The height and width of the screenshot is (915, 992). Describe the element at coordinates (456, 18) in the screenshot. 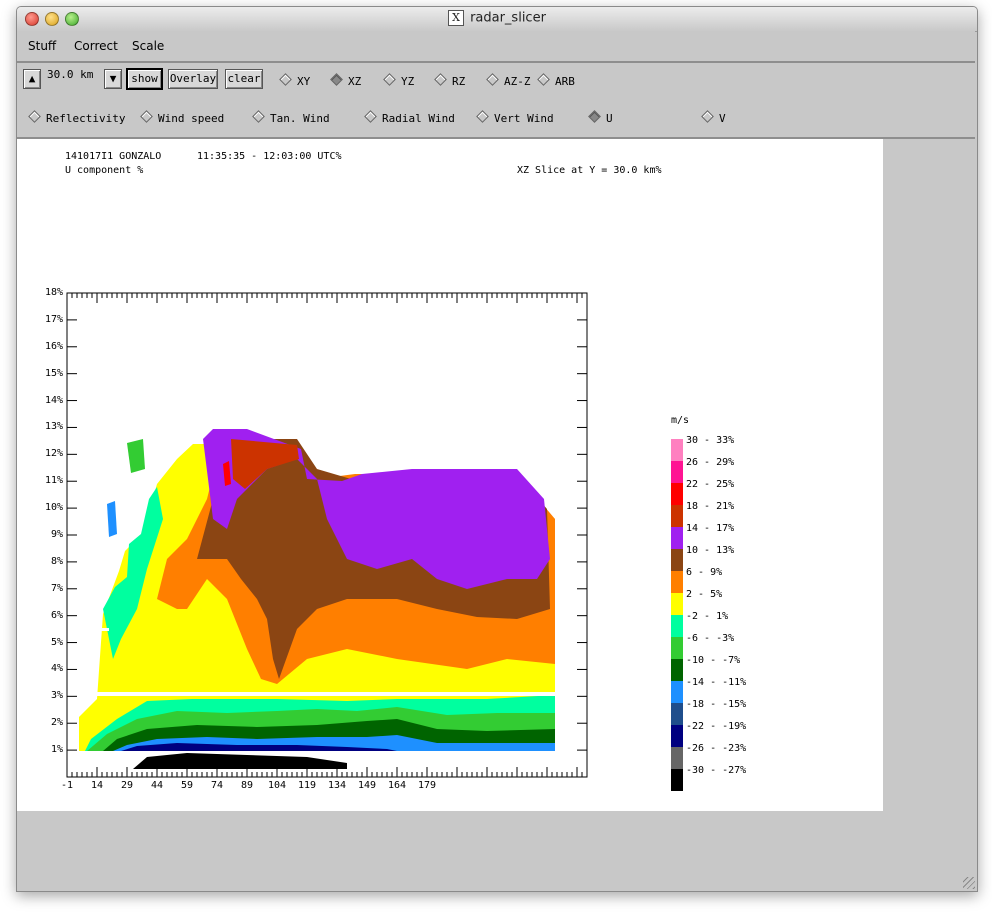

I see `x11-icon: X` at that location.